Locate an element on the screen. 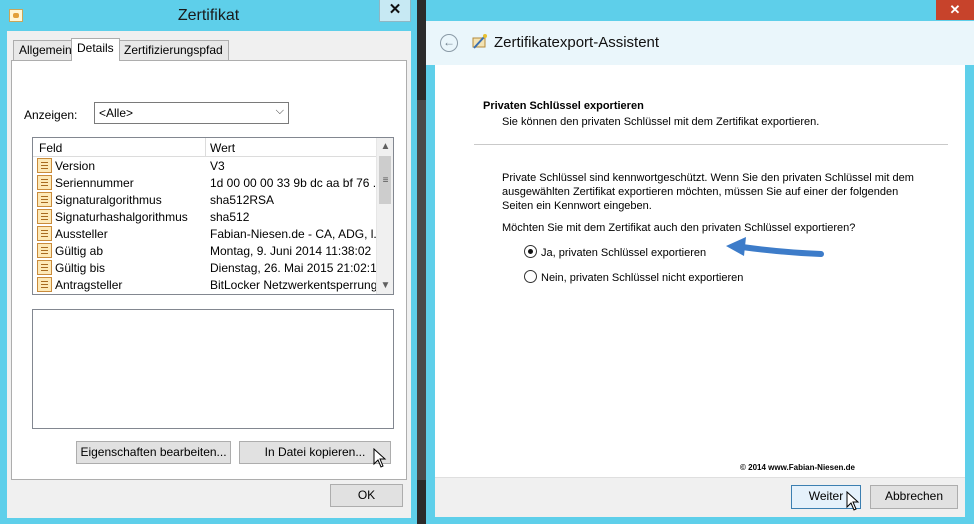  tab-details: Details is located at coordinates (95, 49).